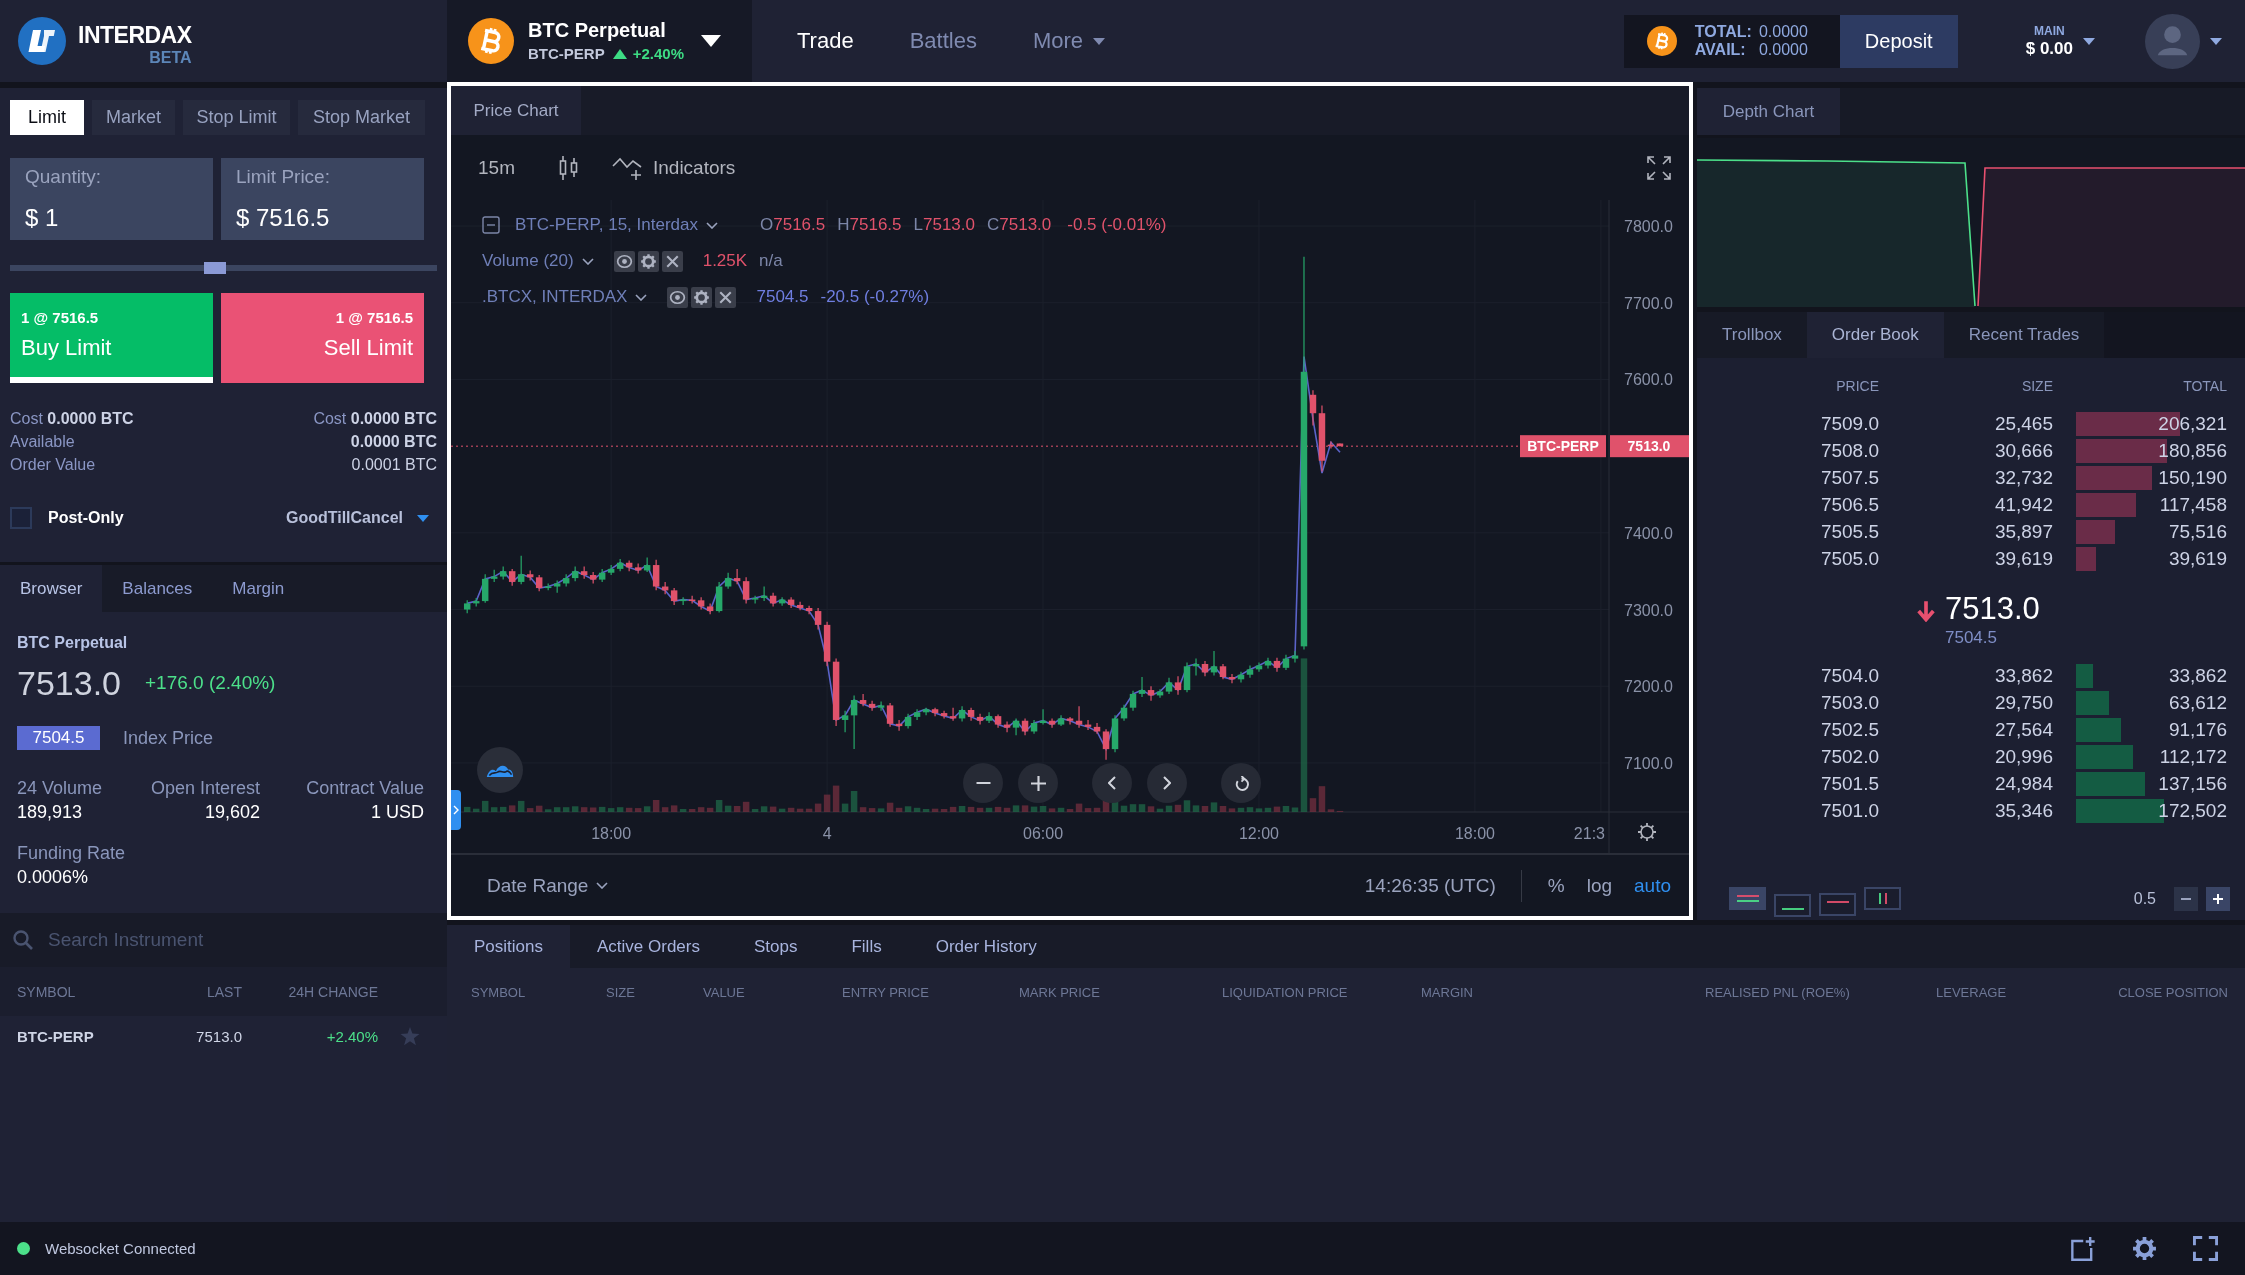 The width and height of the screenshot is (2245, 1275). I want to click on ohlc-reading: O7516.5, so click(793, 225).